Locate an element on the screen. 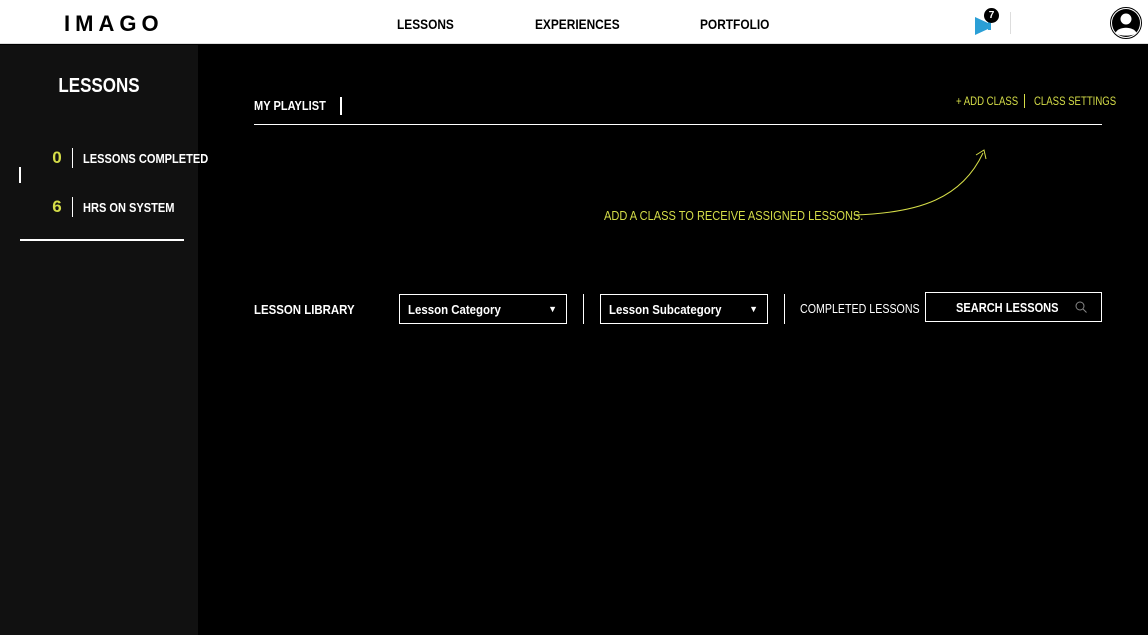 The width and height of the screenshot is (1148, 635). search-lessons-button: SEARCH LESSONS is located at coordinates (1013, 307).